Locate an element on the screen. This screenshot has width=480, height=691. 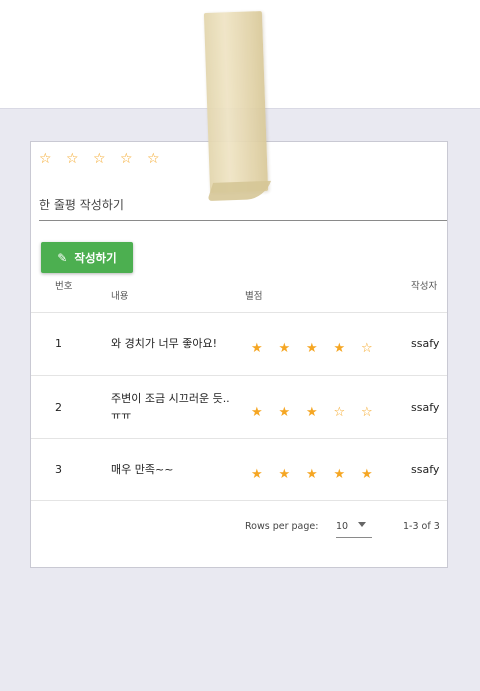
rows-per-page-label: Rows per page: is located at coordinates (282, 526).